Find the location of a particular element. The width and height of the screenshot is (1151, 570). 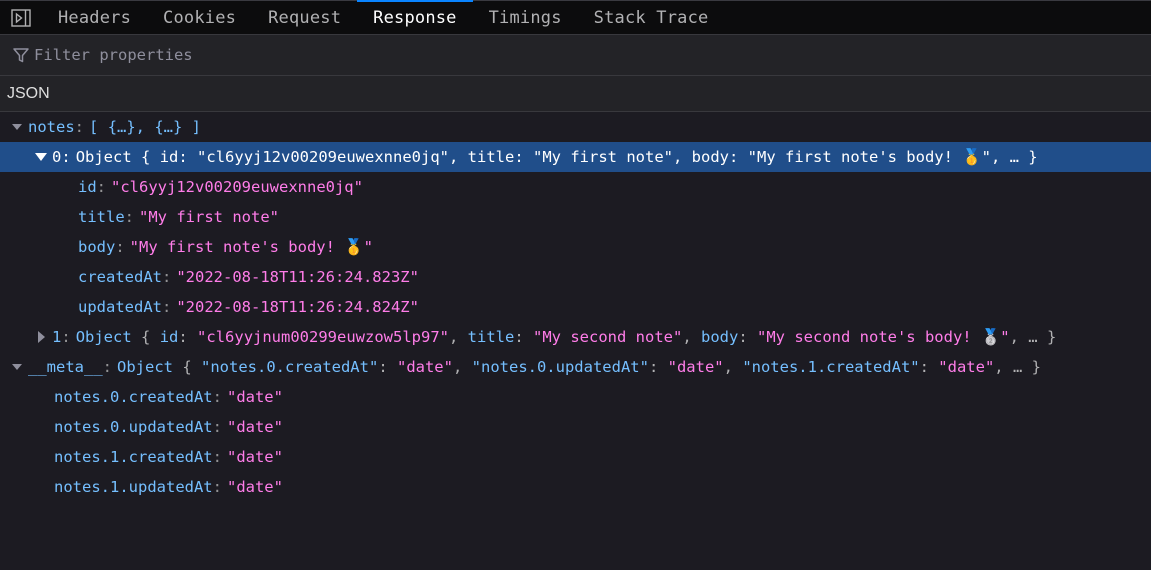

tree-value: "cl6yyj12v00209euwexnne0jq" is located at coordinates (237, 187).